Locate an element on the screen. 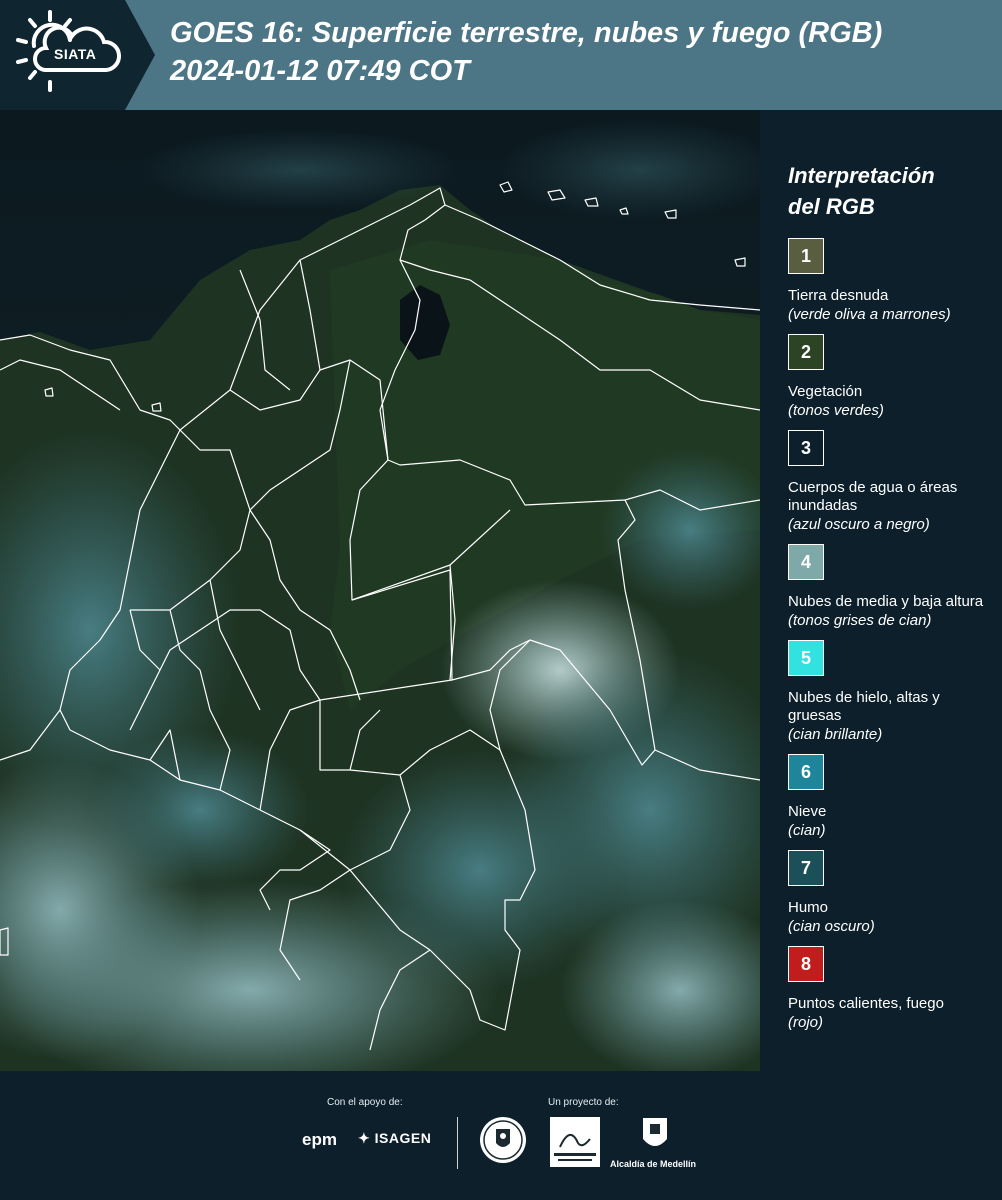  epm-logo: epm is located at coordinates (319, 1140).